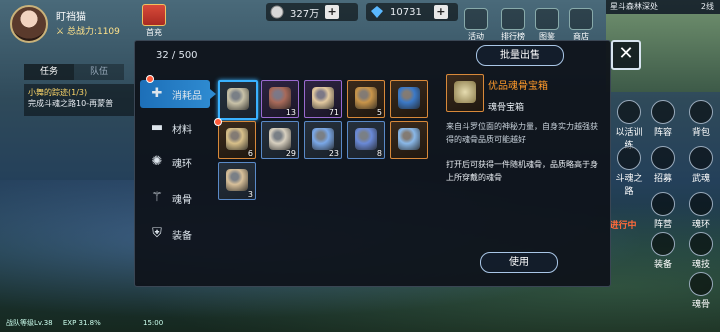 The height and width of the screenshot is (332, 720). What do you see at coordinates (663, 244) in the screenshot?
I see `equipment-icon` at bounding box center [663, 244].